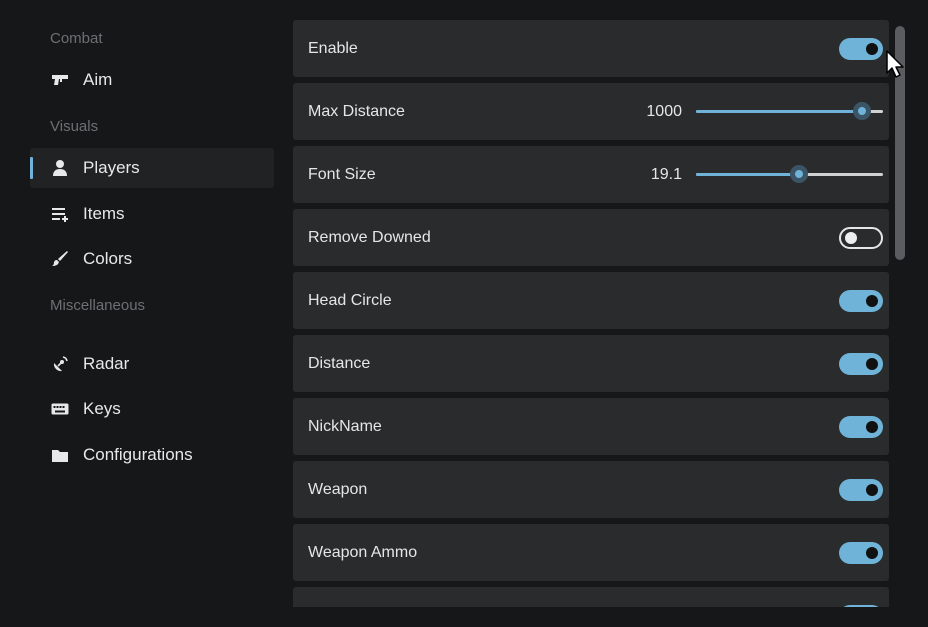 The image size is (928, 627). Describe the element at coordinates (861, 553) in the screenshot. I see `weapon-ammo-toggle` at that location.